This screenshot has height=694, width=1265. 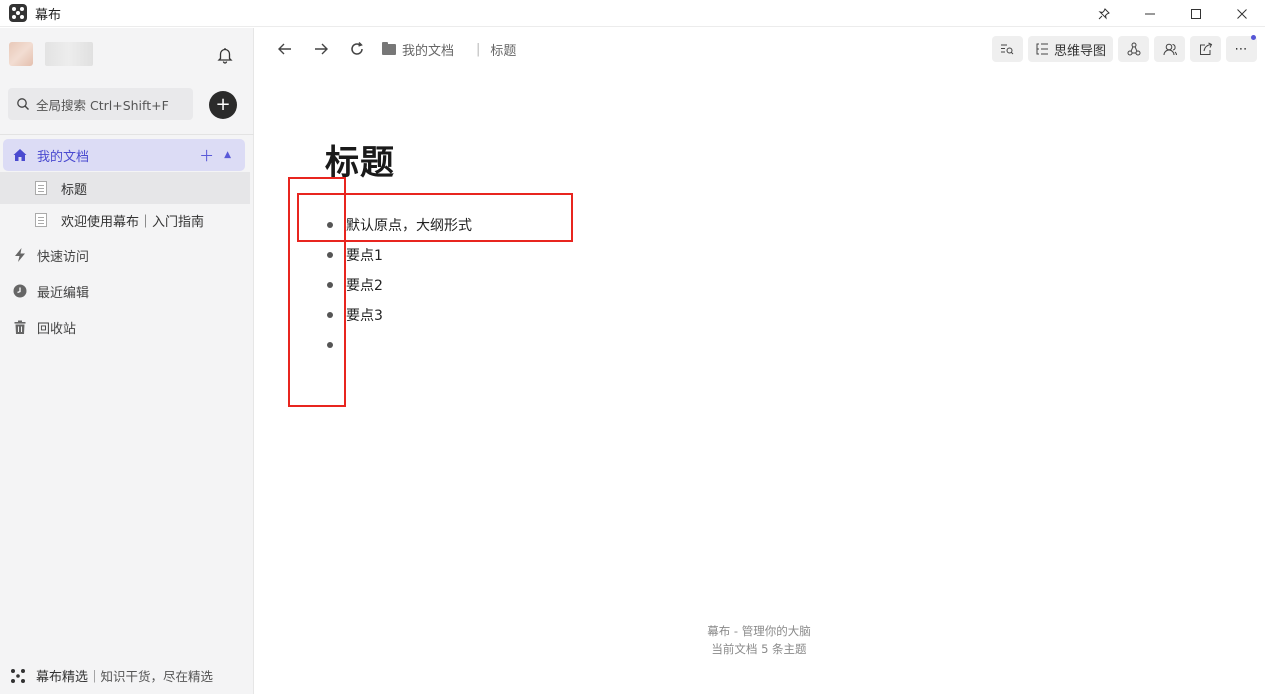 I want to click on app-logo-icon, so click(x=18, y=13).